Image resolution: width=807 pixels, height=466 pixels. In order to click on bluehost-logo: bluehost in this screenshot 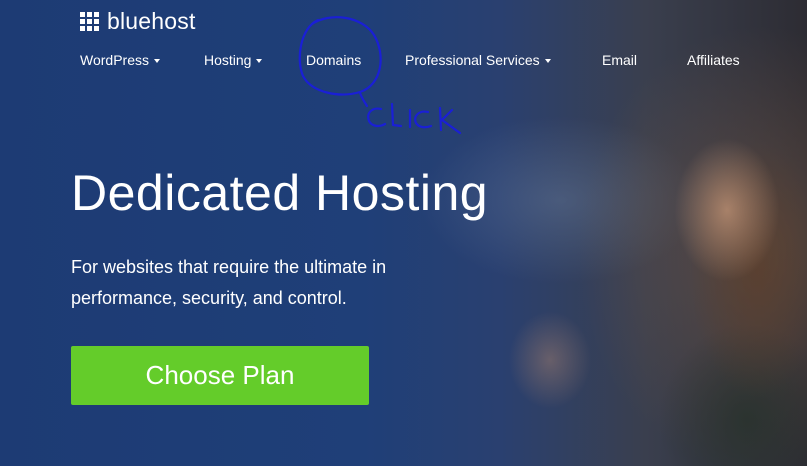, I will do `click(138, 21)`.